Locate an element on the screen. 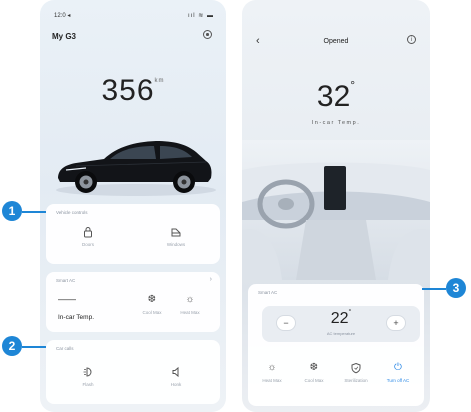  car-interior-image is located at coordinates (336, 210).